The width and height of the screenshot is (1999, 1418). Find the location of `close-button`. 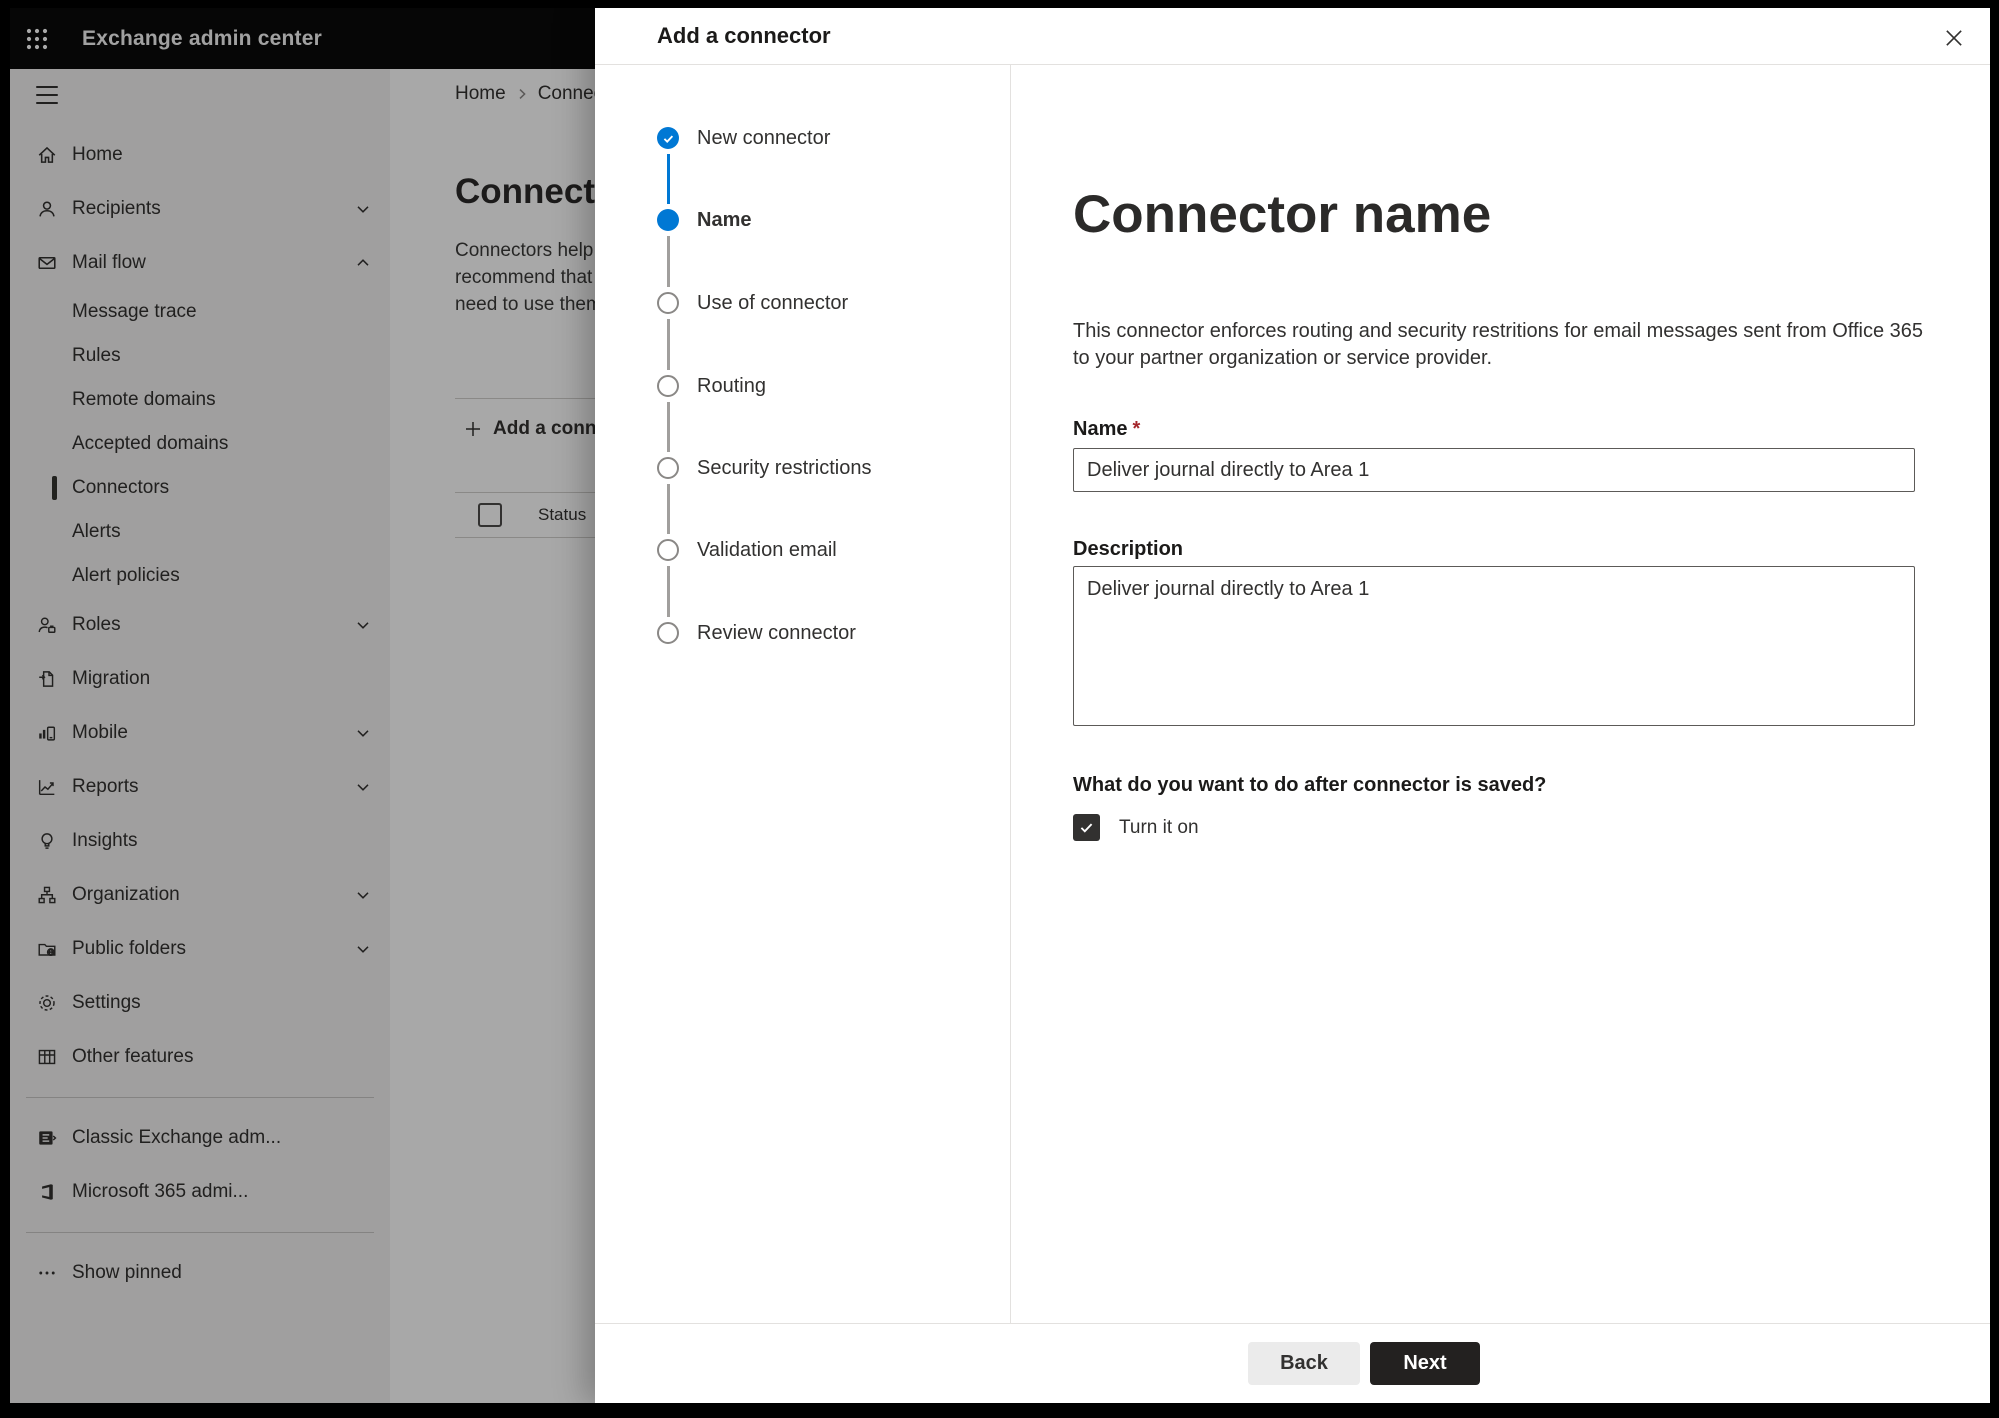

close-button is located at coordinates (1954, 38).